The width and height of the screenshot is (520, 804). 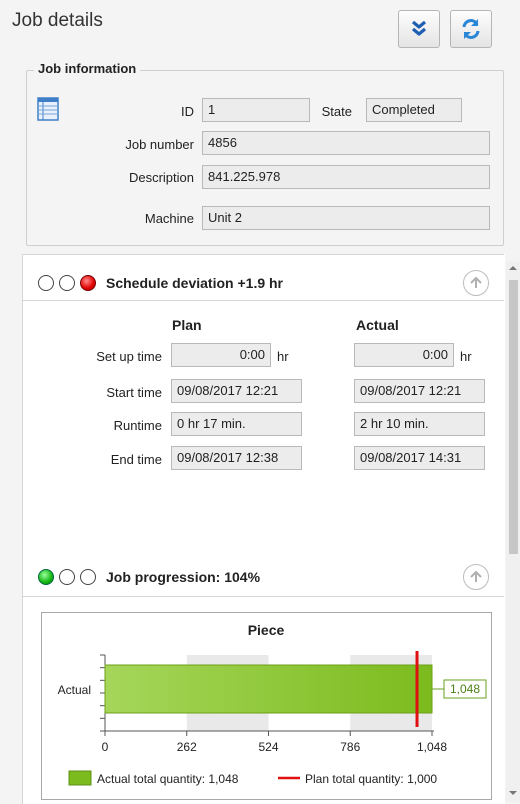 What do you see at coordinates (419, 424) in the screenshot?
I see `actual-runtime-field: 2 hr 10 min.` at bounding box center [419, 424].